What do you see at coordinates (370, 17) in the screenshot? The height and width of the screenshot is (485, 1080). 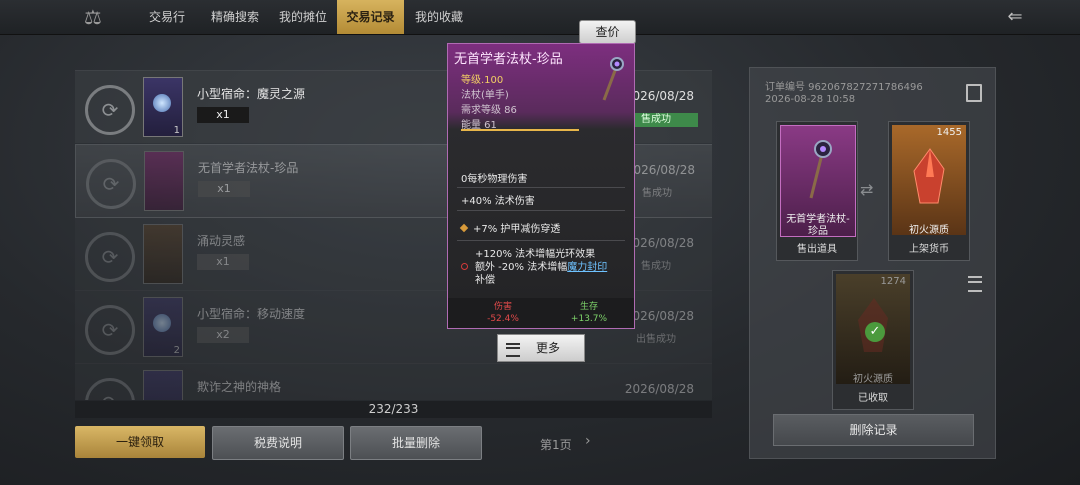 I see `tab-trade-records: 交易记录` at bounding box center [370, 17].